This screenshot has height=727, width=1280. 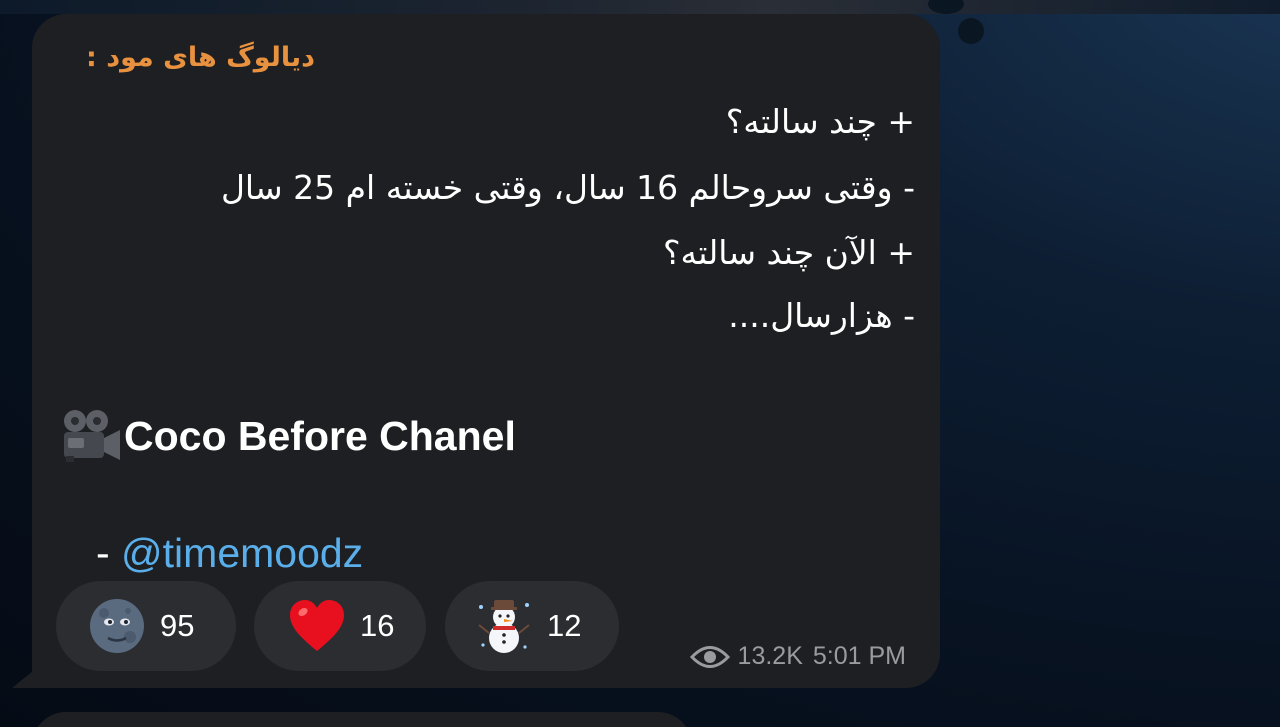 What do you see at coordinates (377, 625) in the screenshot?
I see `reaction-count: 16` at bounding box center [377, 625].